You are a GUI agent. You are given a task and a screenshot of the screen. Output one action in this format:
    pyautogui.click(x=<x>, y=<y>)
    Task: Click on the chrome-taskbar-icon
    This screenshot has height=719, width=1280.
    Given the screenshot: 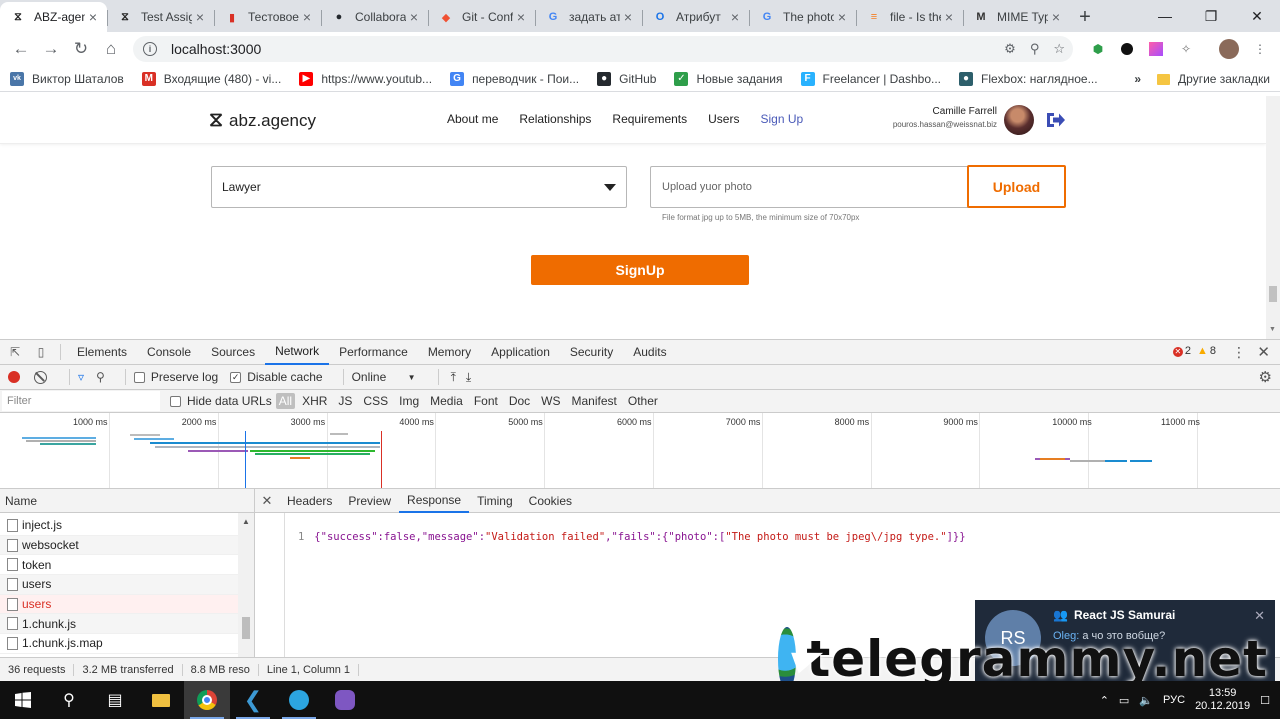 What is the action you would take?
    pyautogui.click(x=207, y=700)
    